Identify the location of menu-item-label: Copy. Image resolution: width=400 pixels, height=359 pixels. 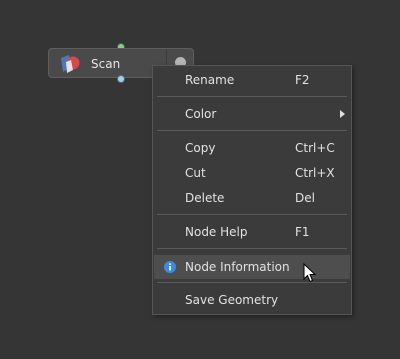
(200, 148).